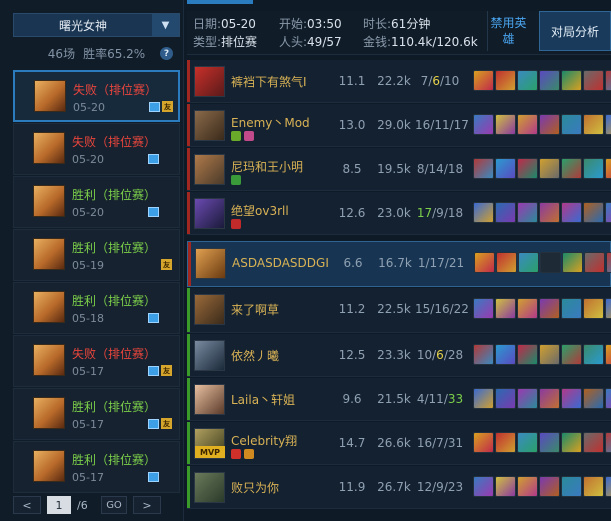  I want to click on chevron-down-icon: ▼, so click(165, 25).